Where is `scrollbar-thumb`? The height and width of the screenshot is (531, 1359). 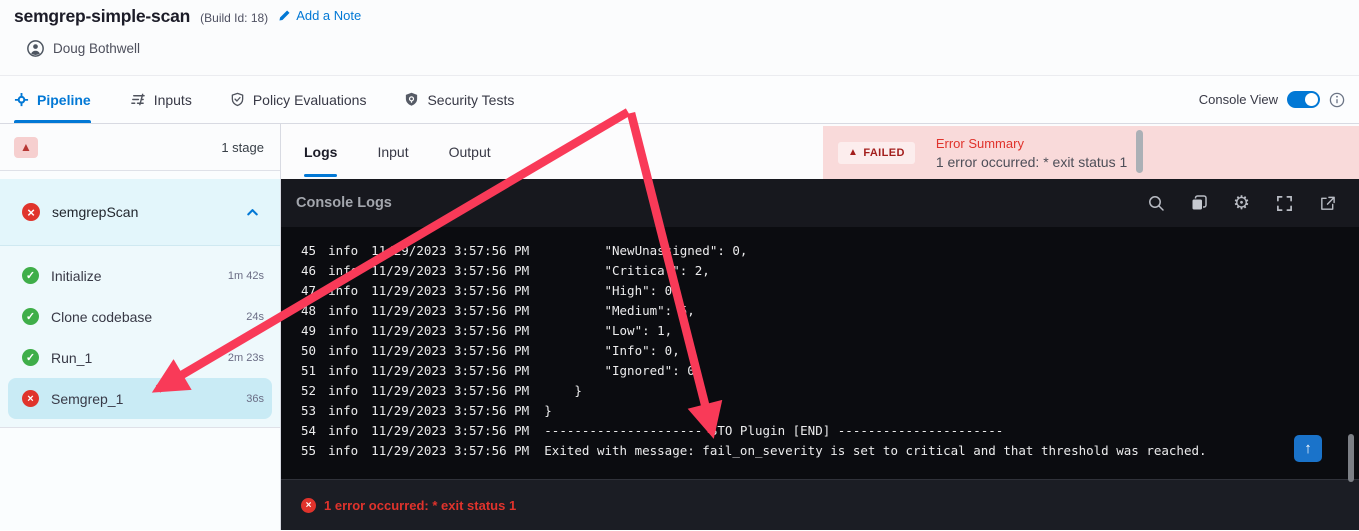 scrollbar-thumb is located at coordinates (1139, 151).